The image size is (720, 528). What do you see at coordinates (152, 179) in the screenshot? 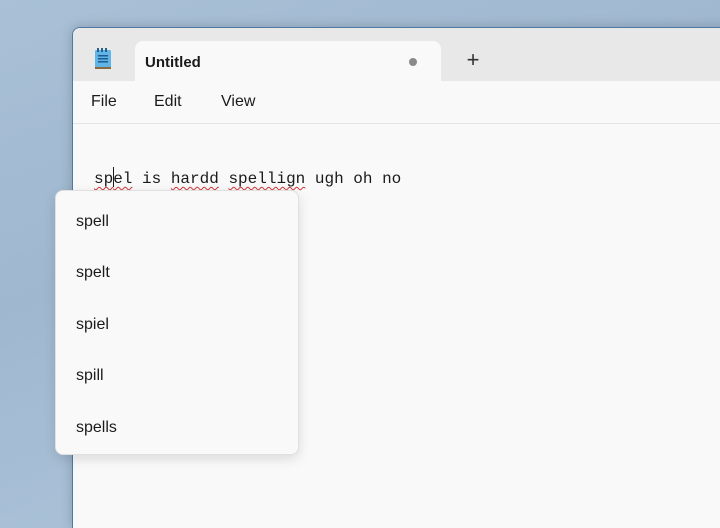
I see `word-is: is` at bounding box center [152, 179].